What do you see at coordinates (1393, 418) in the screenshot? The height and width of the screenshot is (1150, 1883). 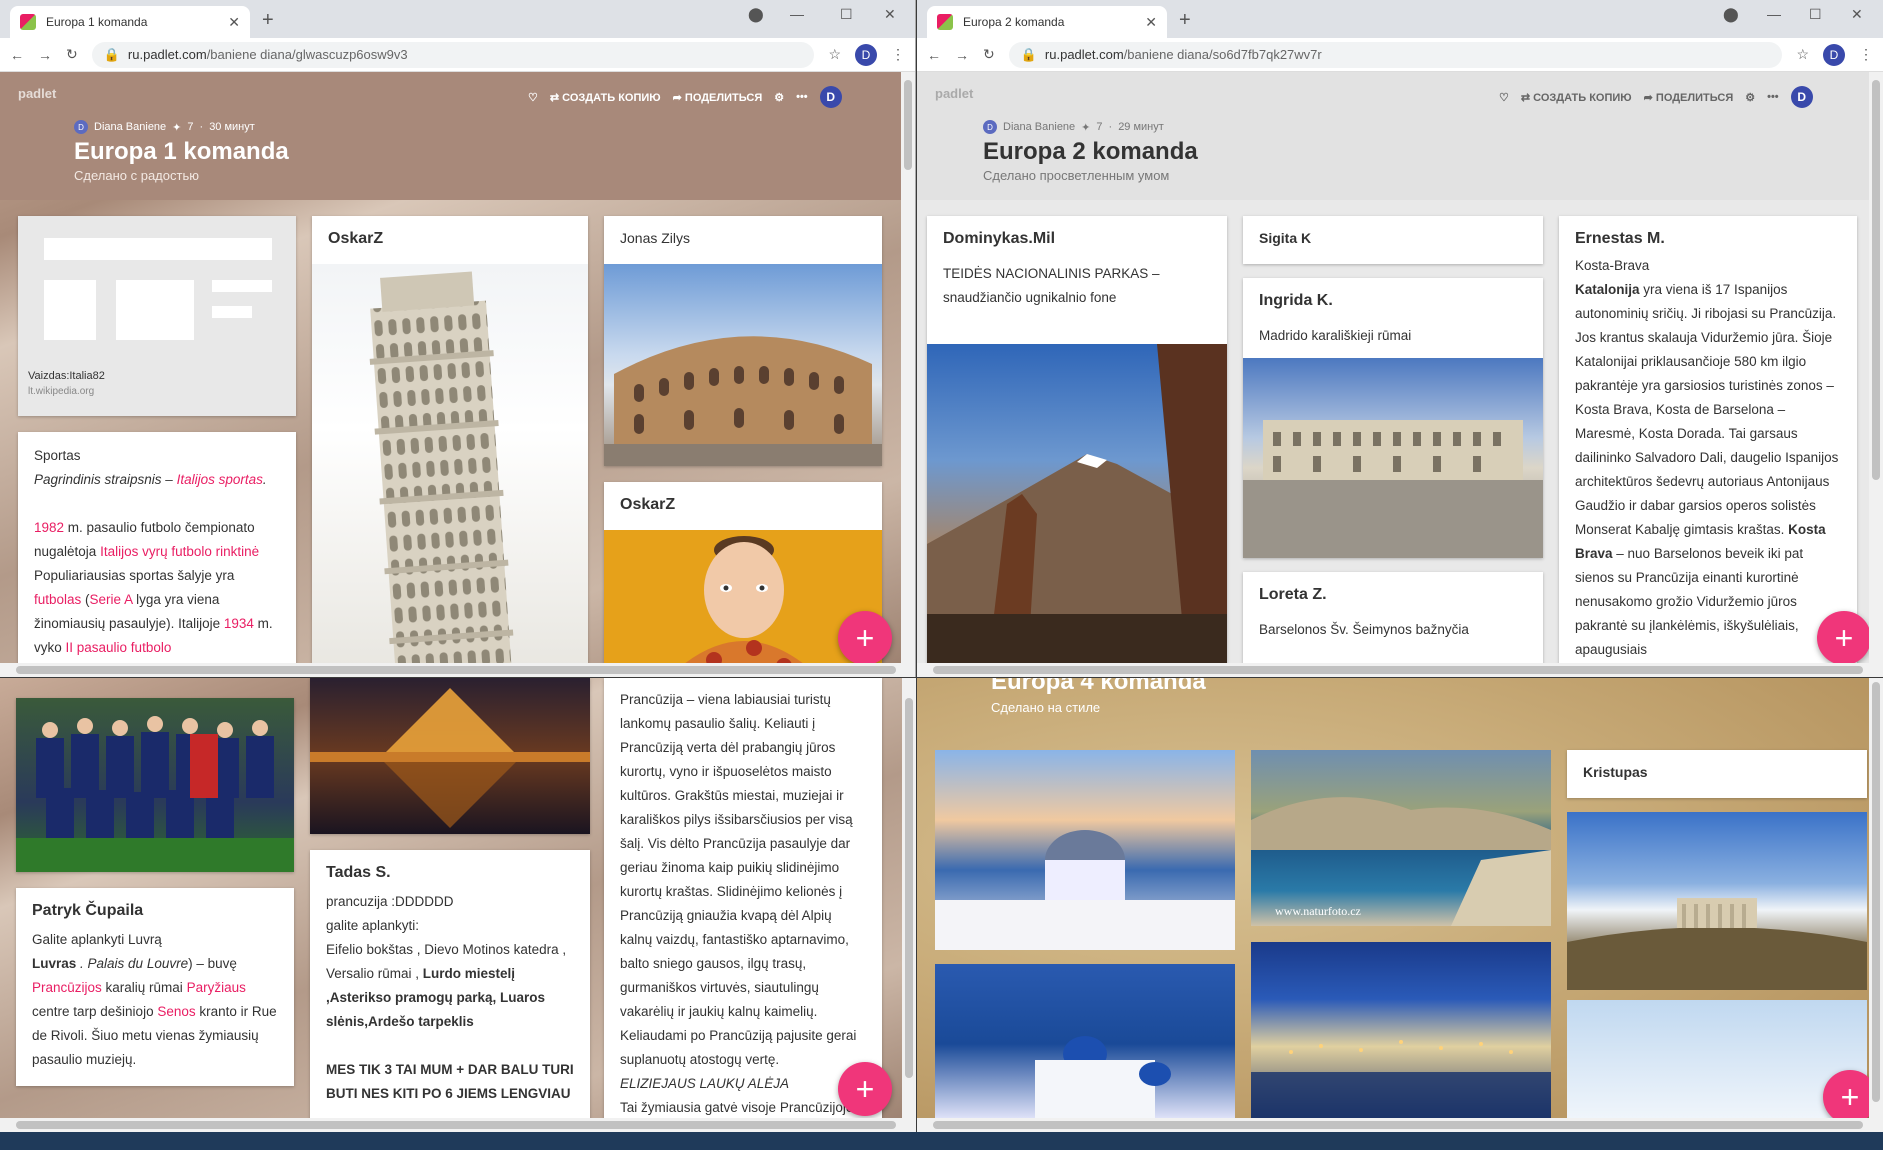 I see `ingrida-card: Ingrida K. Madrido karališkieji rūmai` at bounding box center [1393, 418].